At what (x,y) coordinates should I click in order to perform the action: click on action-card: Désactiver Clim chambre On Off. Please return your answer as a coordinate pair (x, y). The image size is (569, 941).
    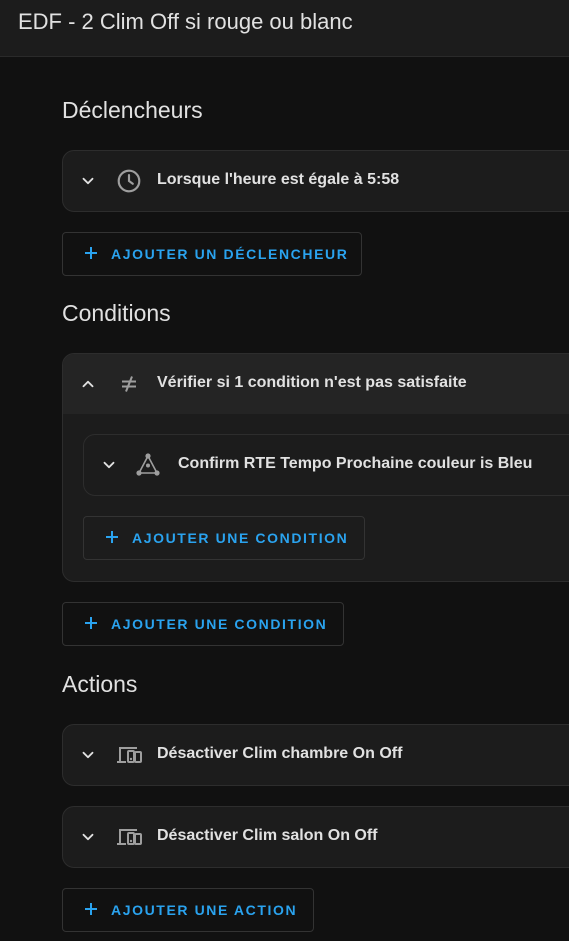
    Looking at the image, I should click on (315, 755).